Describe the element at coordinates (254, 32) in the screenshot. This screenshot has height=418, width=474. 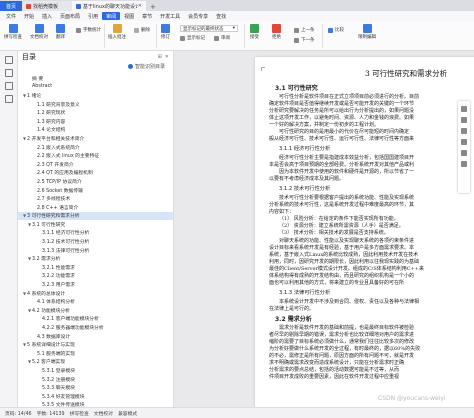
I see `accept-button: 接受` at that location.